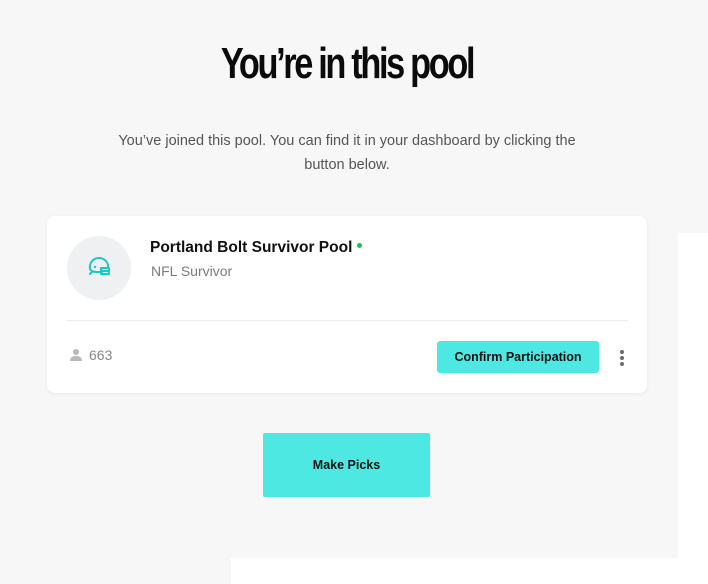 The image size is (708, 584). What do you see at coordinates (101, 355) in the screenshot?
I see `member-count-value: 663` at bounding box center [101, 355].